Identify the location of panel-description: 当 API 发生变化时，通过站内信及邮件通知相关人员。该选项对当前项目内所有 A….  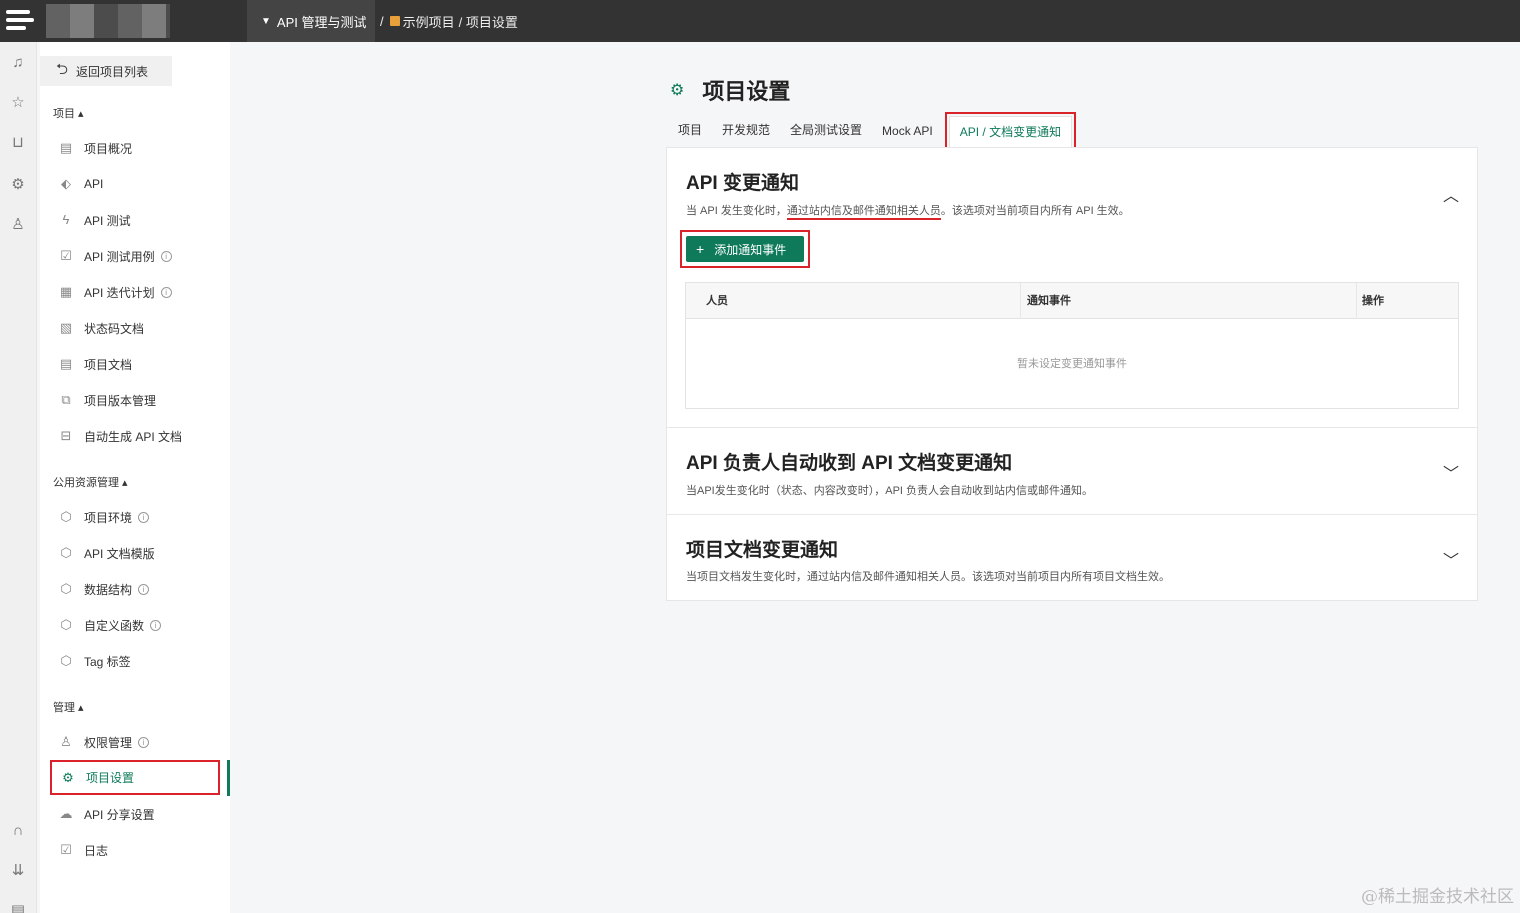
(908, 211).